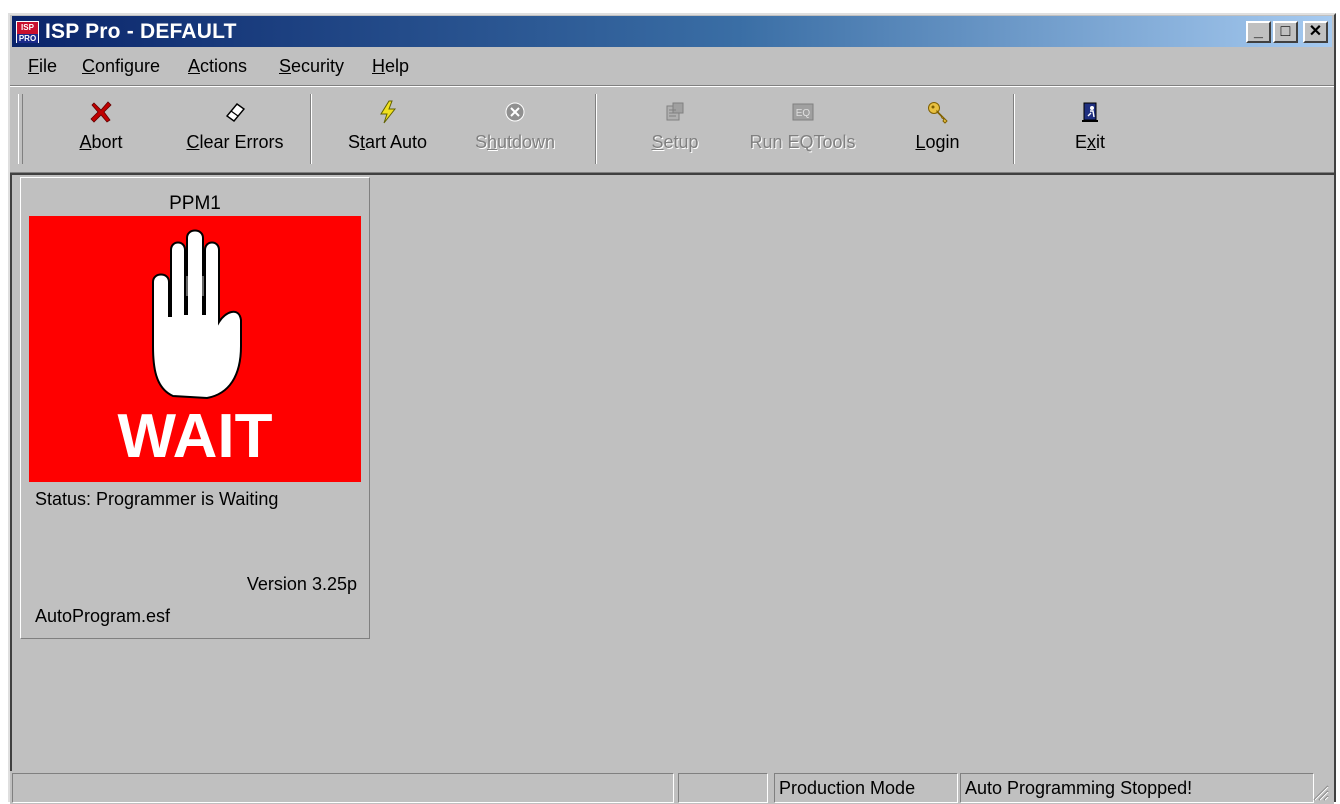  Describe the element at coordinates (235, 112) in the screenshot. I see `eraser-icon` at that location.